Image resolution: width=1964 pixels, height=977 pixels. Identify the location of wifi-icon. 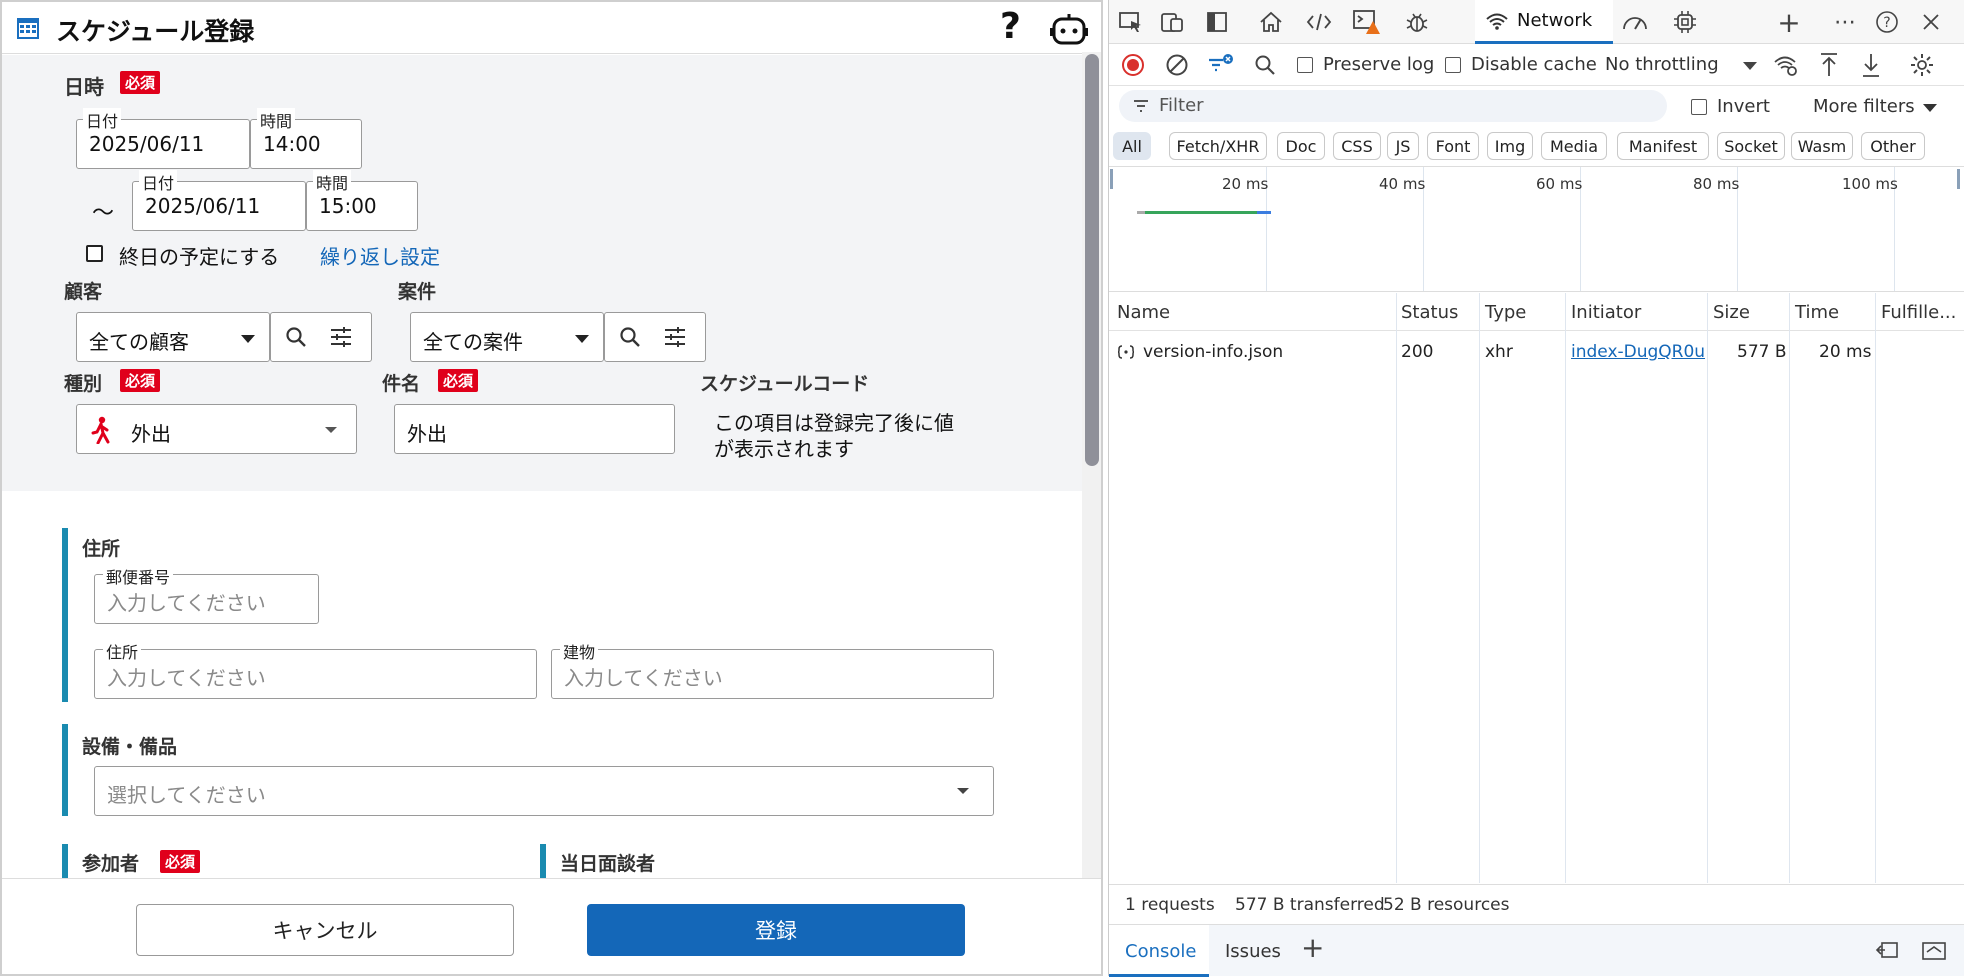
(1497, 21).